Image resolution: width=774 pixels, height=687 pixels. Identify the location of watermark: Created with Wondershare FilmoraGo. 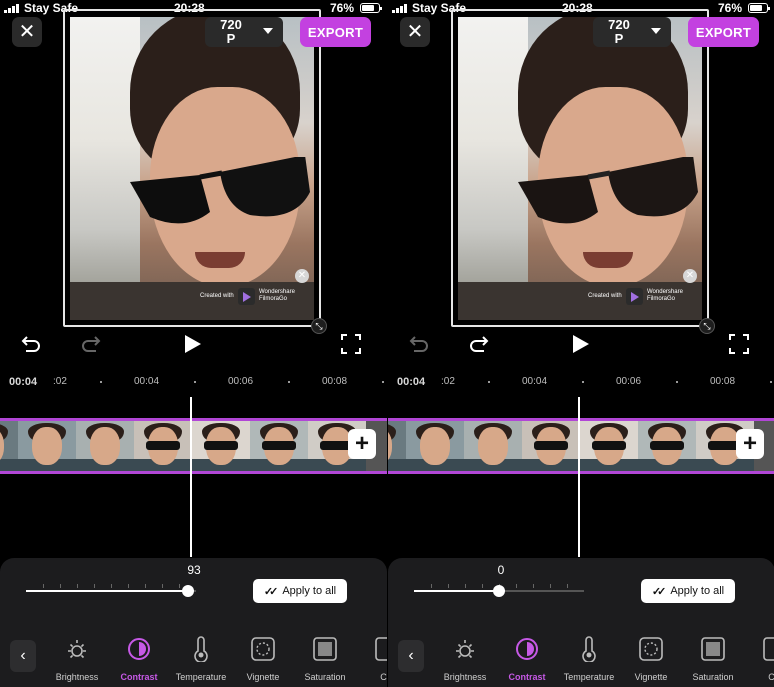
(643, 297).